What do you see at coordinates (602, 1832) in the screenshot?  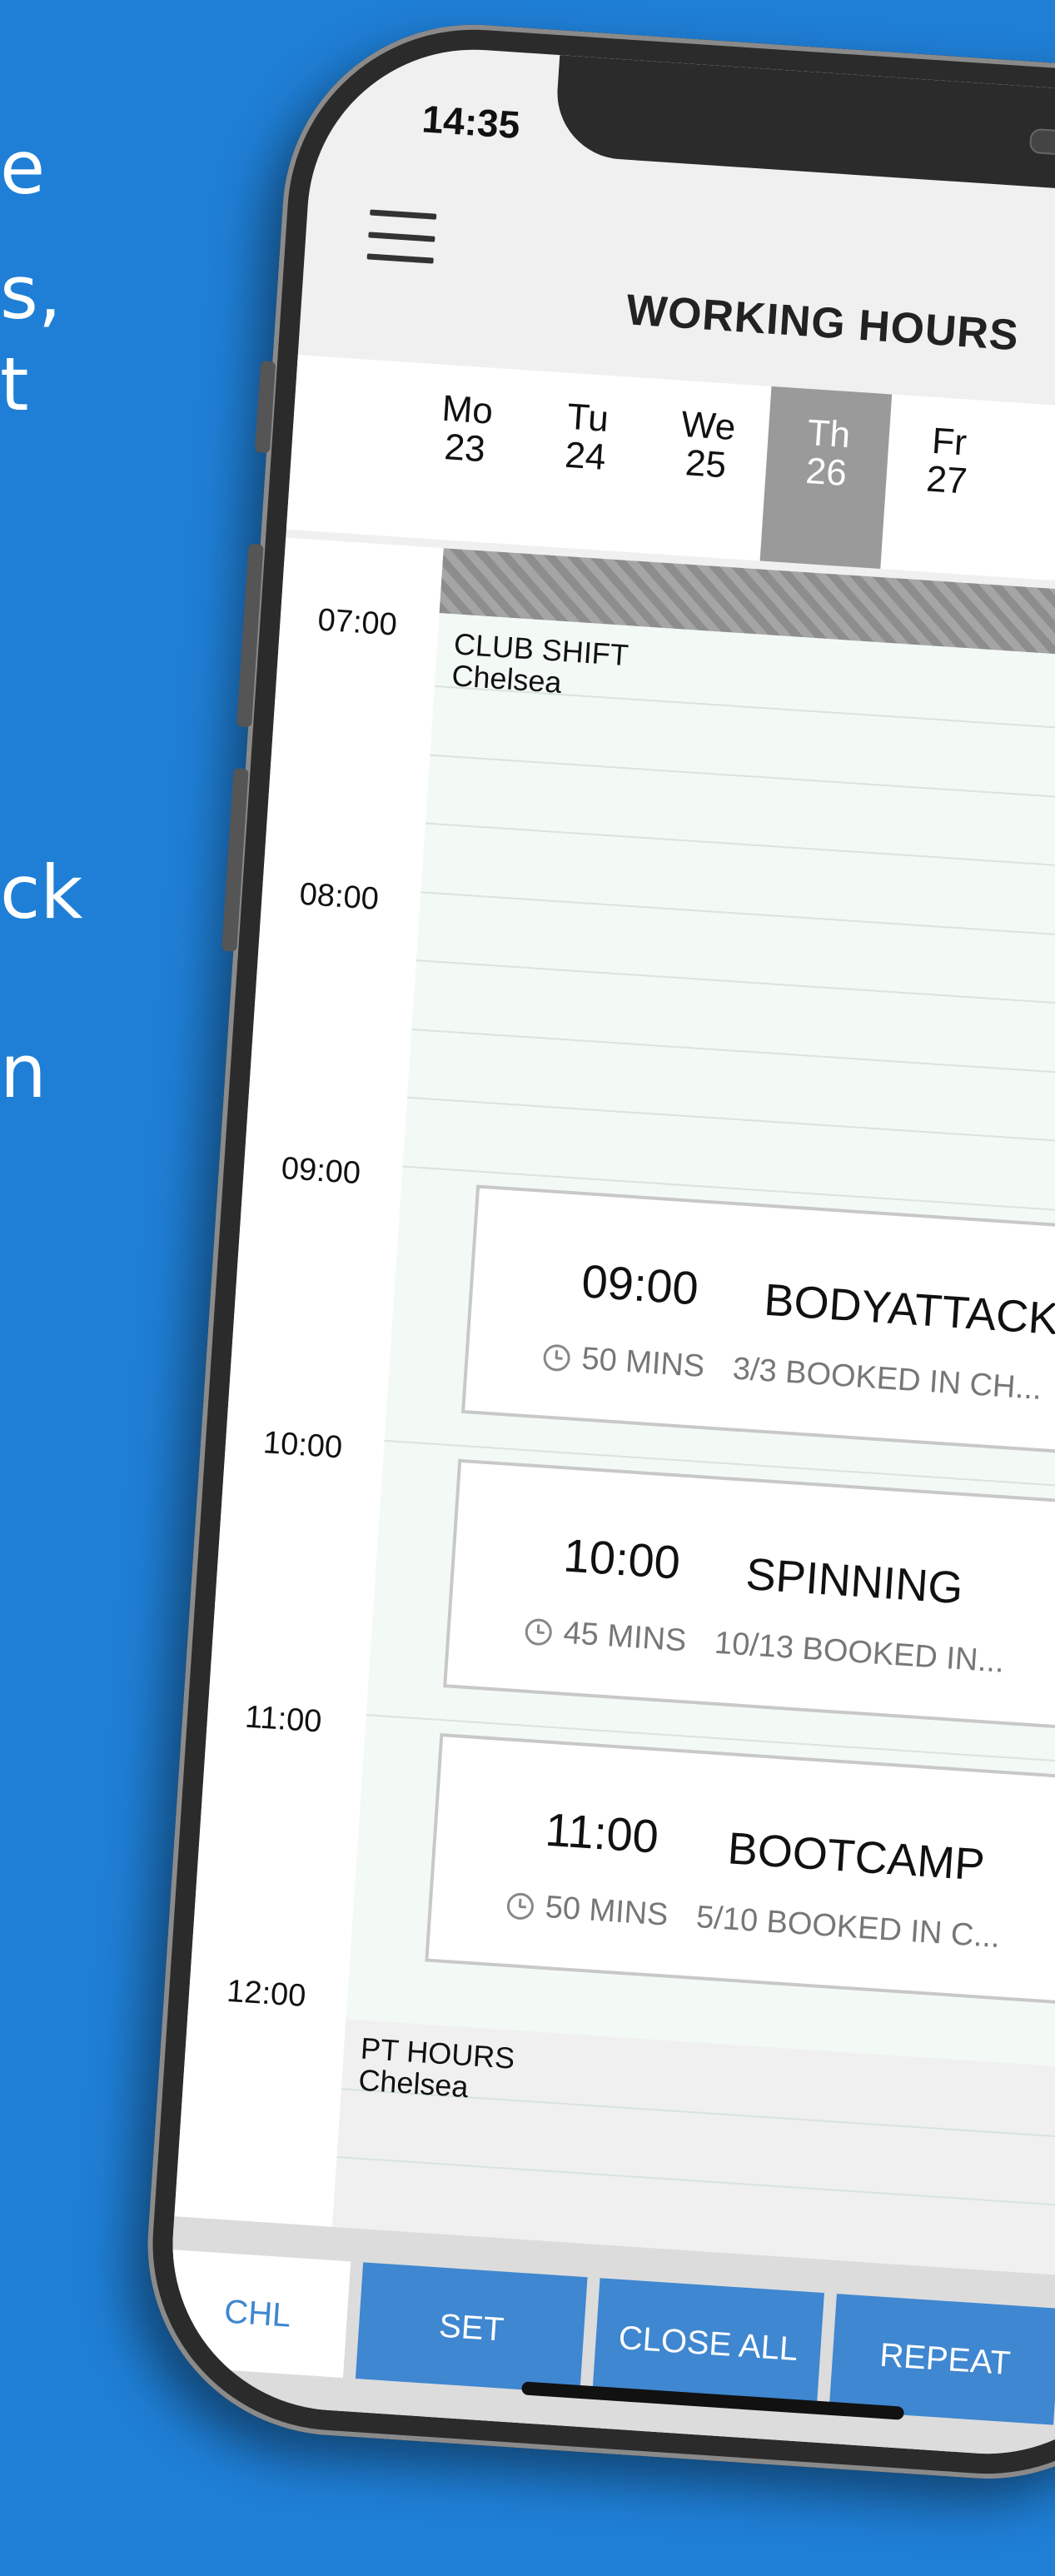 I see `class-time: 11:00` at bounding box center [602, 1832].